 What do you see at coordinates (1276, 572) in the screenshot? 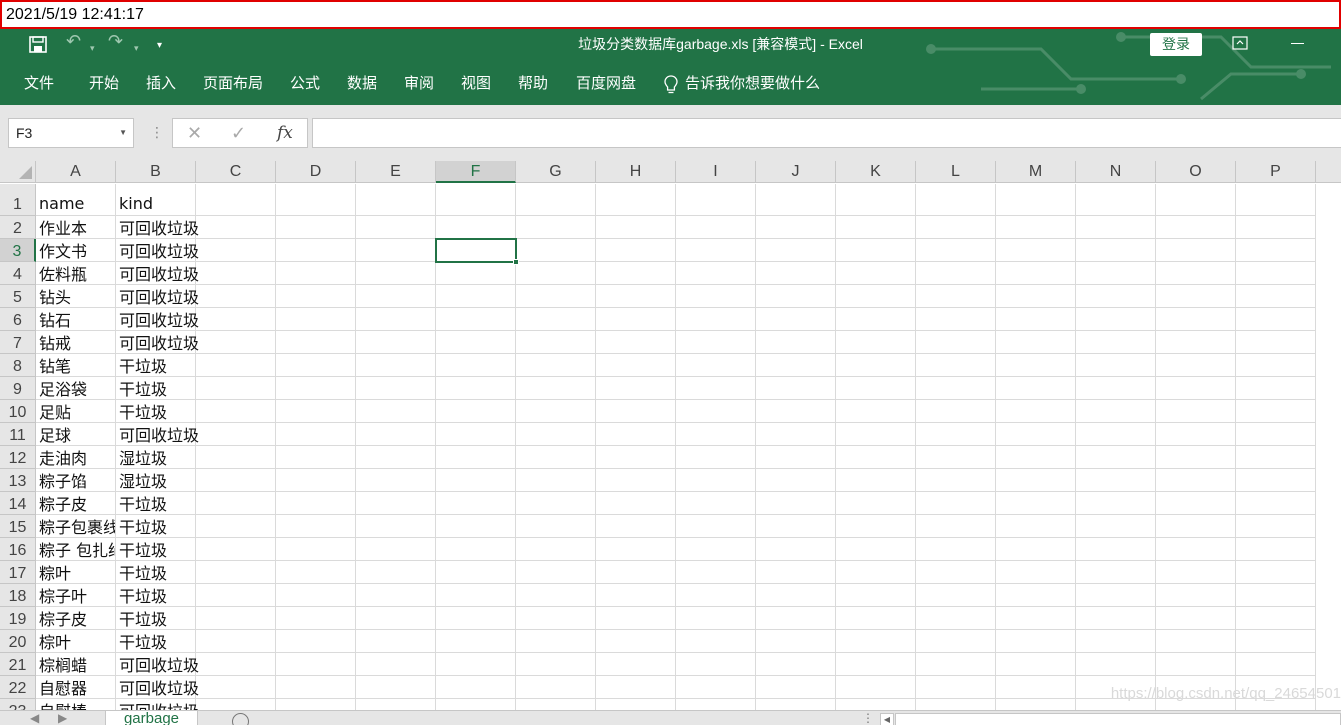
I see `cell-p17` at bounding box center [1276, 572].